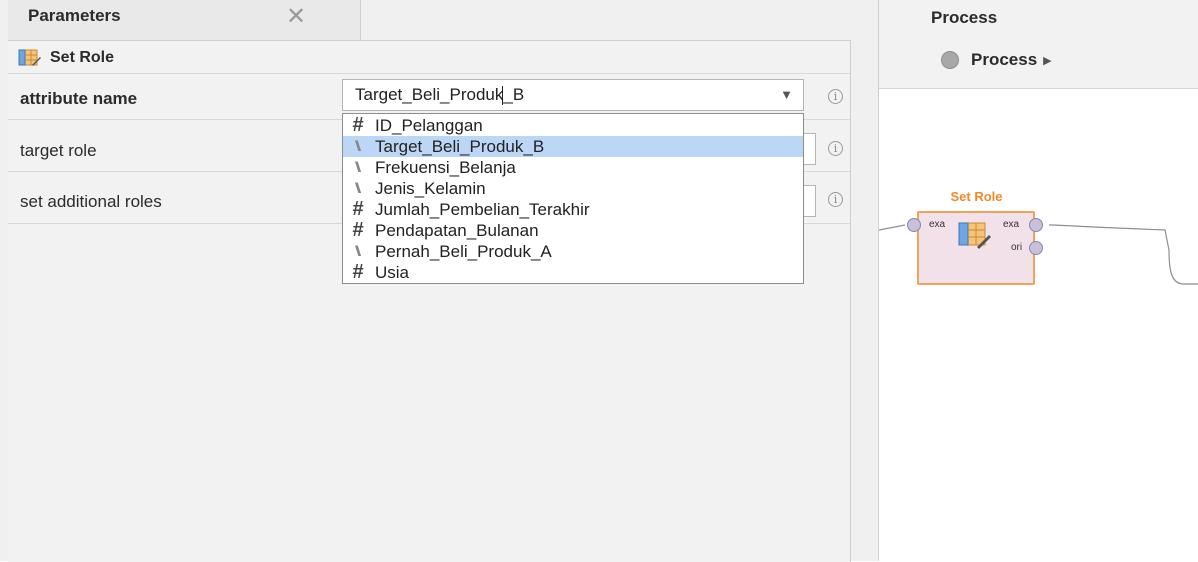 The height and width of the screenshot is (562, 1198). I want to click on option-label: Jumlah_Pembelian_Terakhir, so click(482, 209).